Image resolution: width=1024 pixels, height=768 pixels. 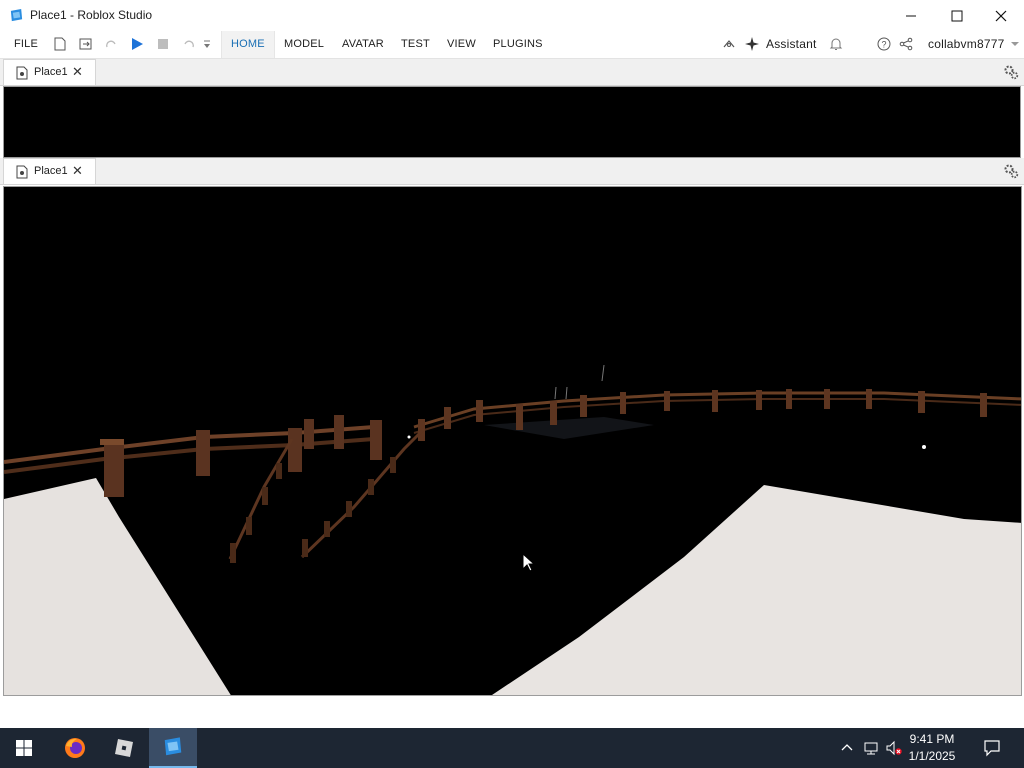 I want to click on minimize-button, so click(x=911, y=15).